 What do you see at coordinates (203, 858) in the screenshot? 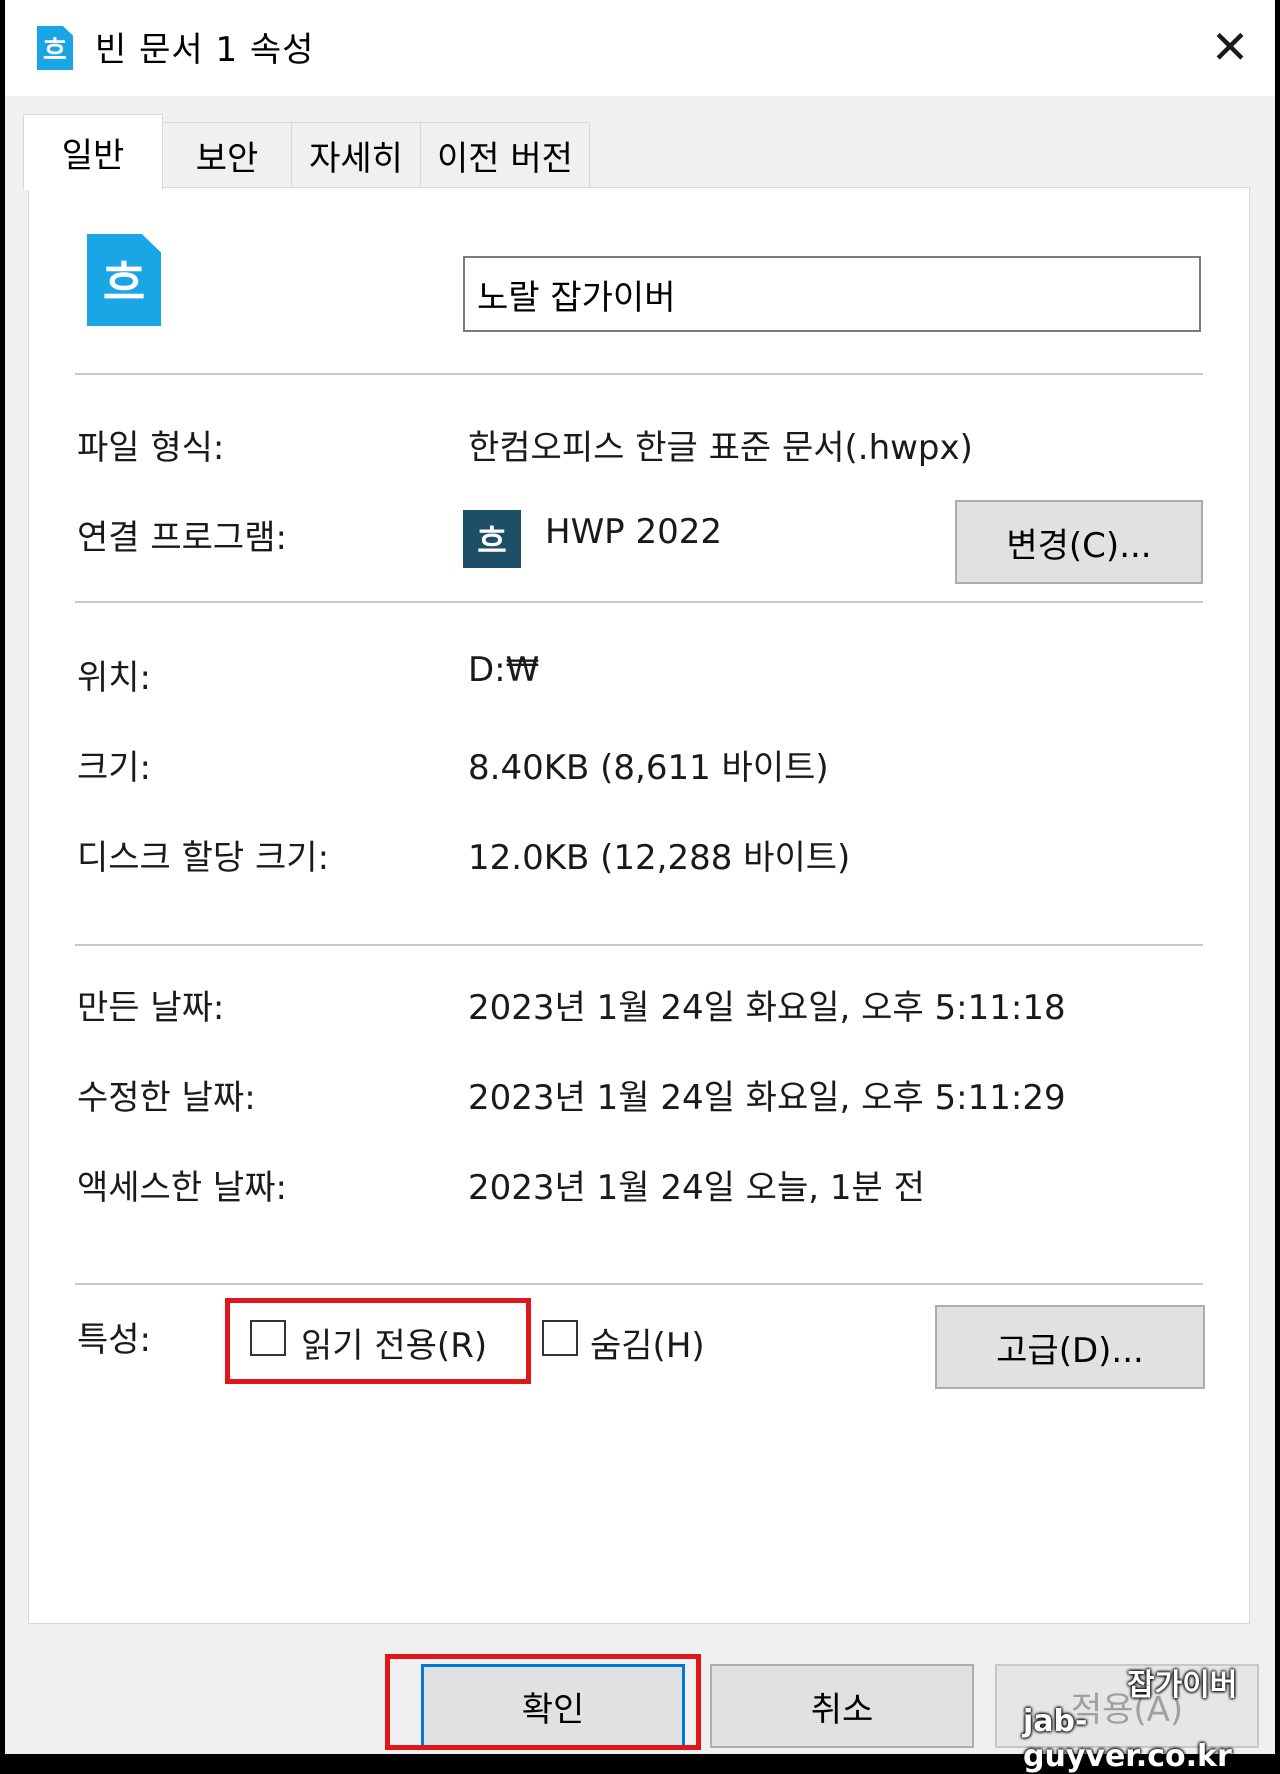
I see `size-on-disk-label: 디스크 할당 크기:` at bounding box center [203, 858].